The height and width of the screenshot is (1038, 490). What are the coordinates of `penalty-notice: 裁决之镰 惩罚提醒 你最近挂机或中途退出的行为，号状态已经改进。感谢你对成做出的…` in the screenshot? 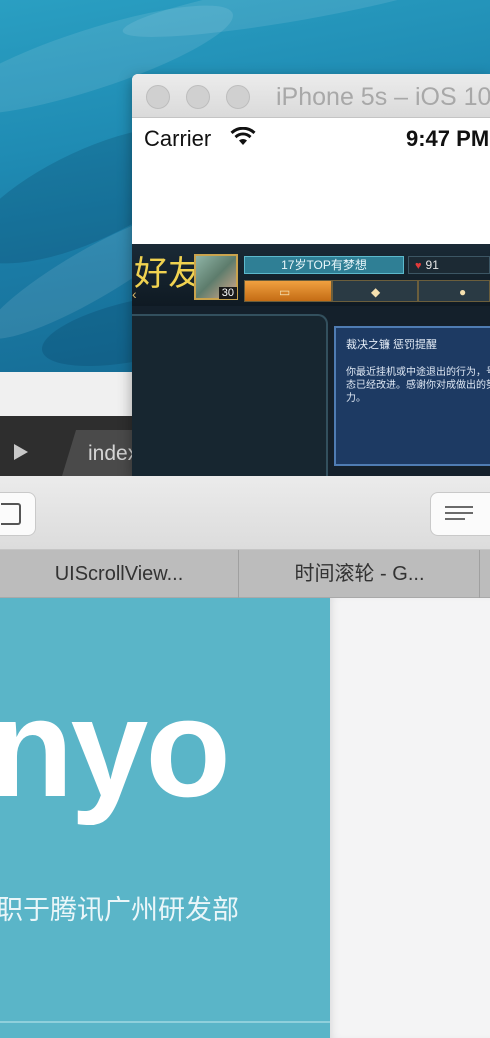 It's located at (412, 396).